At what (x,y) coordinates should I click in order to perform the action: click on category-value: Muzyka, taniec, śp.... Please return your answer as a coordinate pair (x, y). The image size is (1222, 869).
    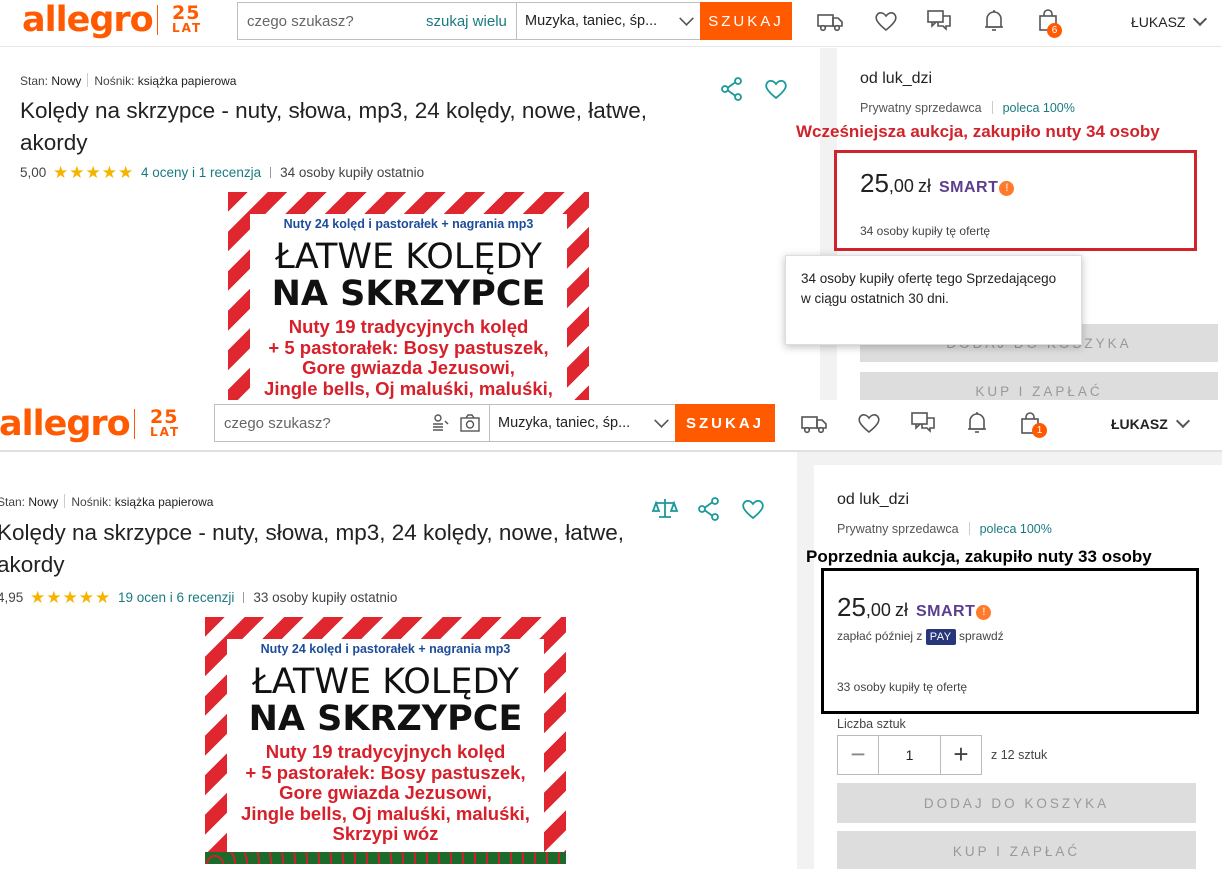
    Looking at the image, I should click on (591, 21).